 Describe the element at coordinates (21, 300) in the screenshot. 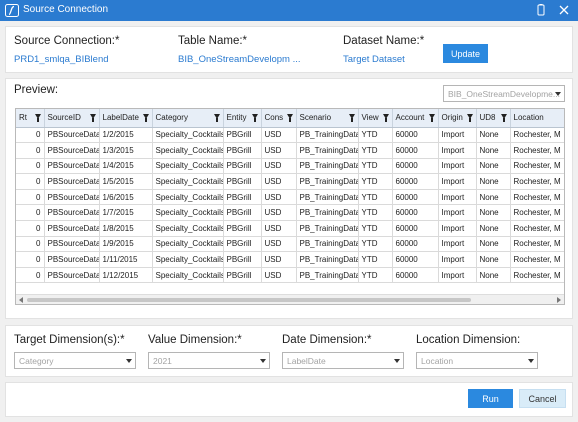

I see `scroll-left-icon` at that location.